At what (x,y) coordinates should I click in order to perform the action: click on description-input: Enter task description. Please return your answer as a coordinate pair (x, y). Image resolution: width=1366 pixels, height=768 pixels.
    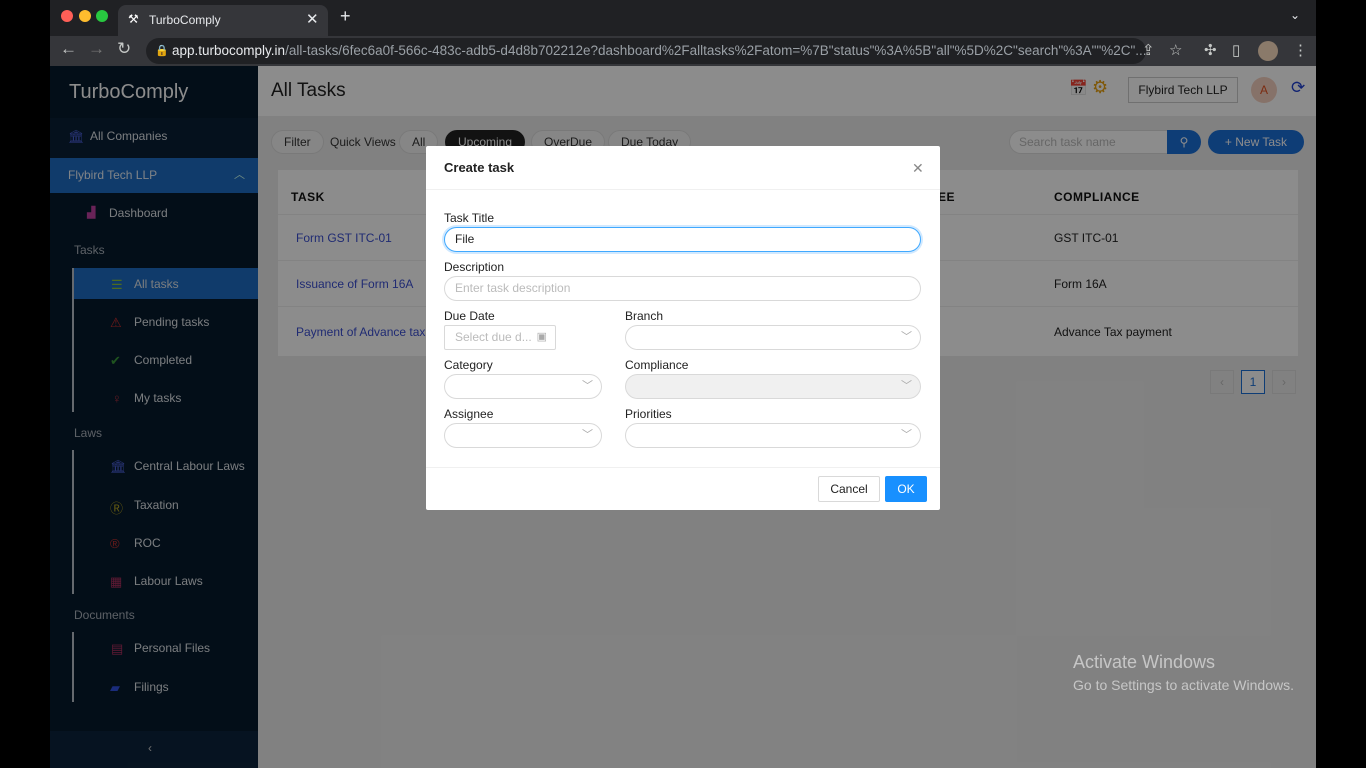
    Looking at the image, I should click on (682, 288).